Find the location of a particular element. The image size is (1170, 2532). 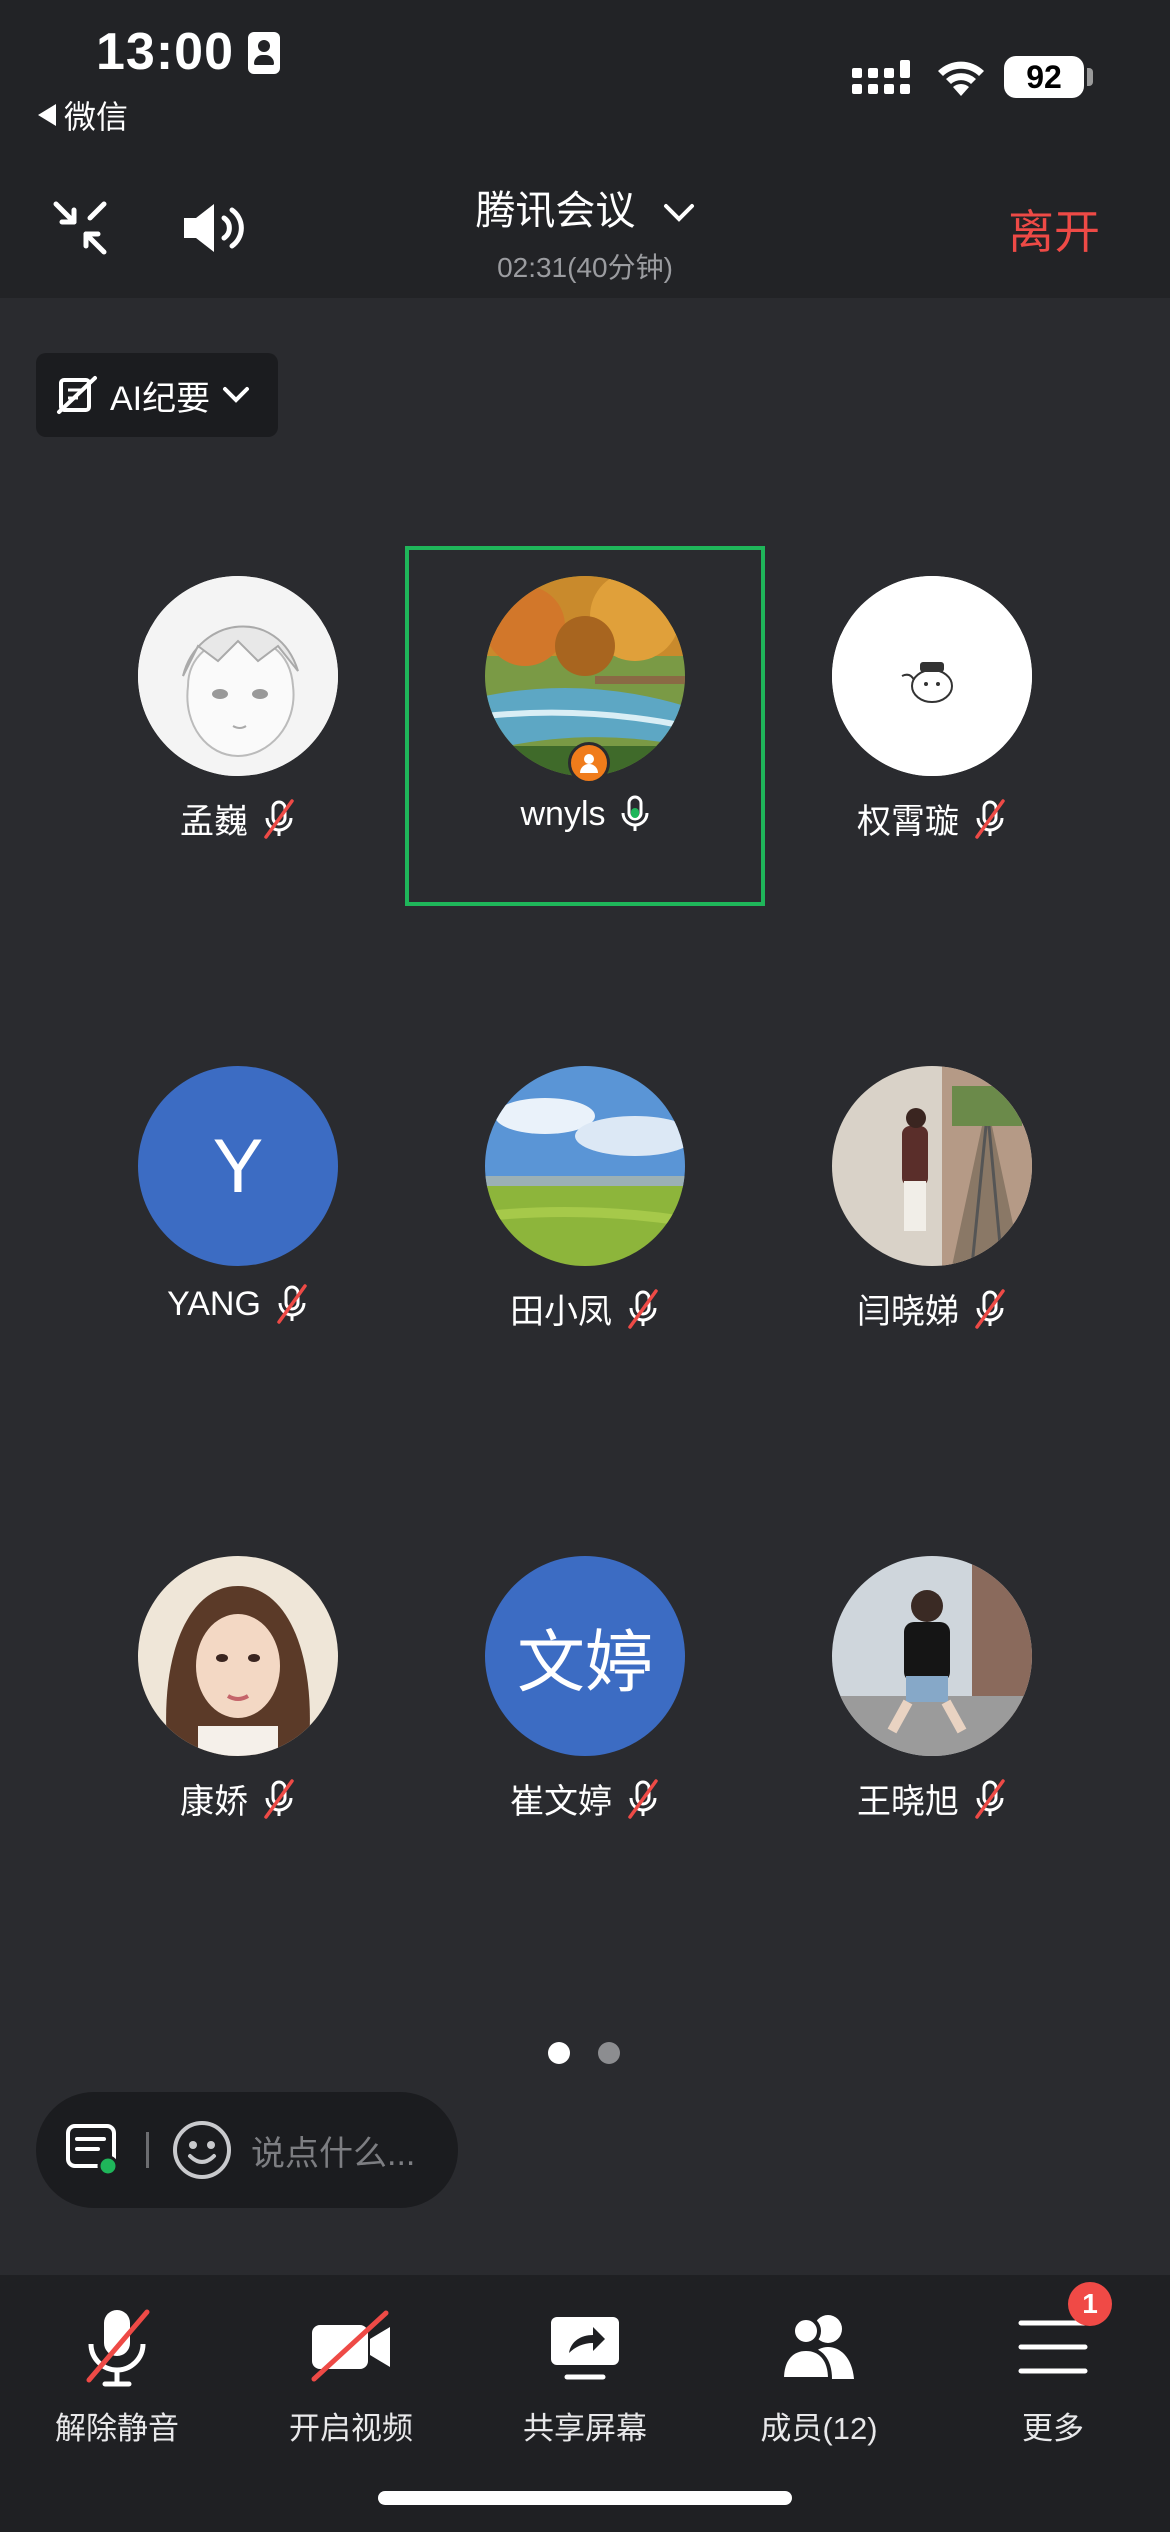

meeting-title: 腾讯会议 is located at coordinates (585, 207).